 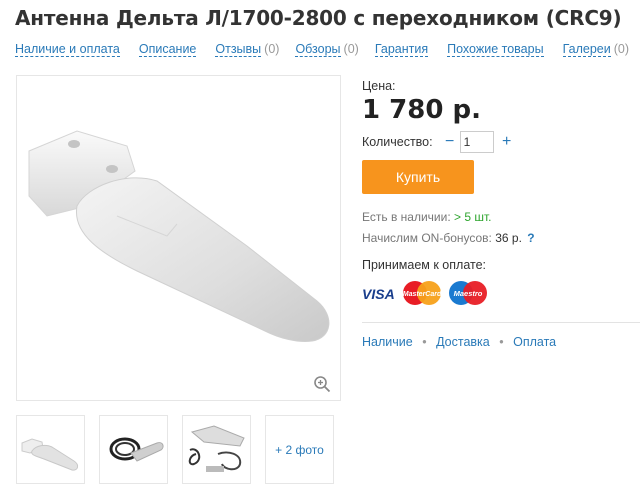 I want to click on quantity-decrease-button: −, so click(x=450, y=142).